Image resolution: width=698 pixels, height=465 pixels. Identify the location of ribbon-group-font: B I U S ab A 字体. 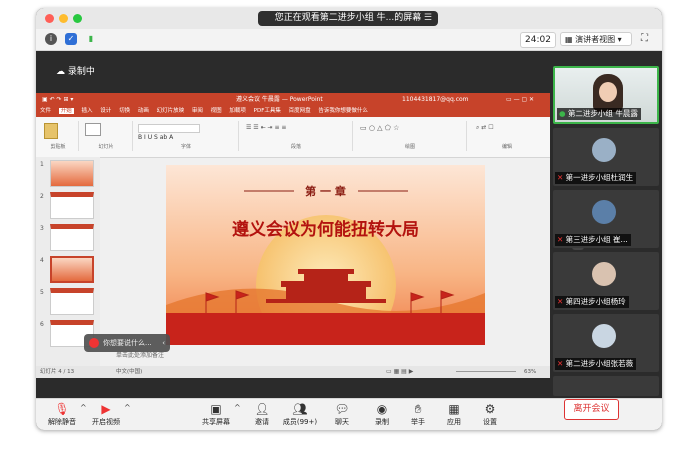
(186, 136).